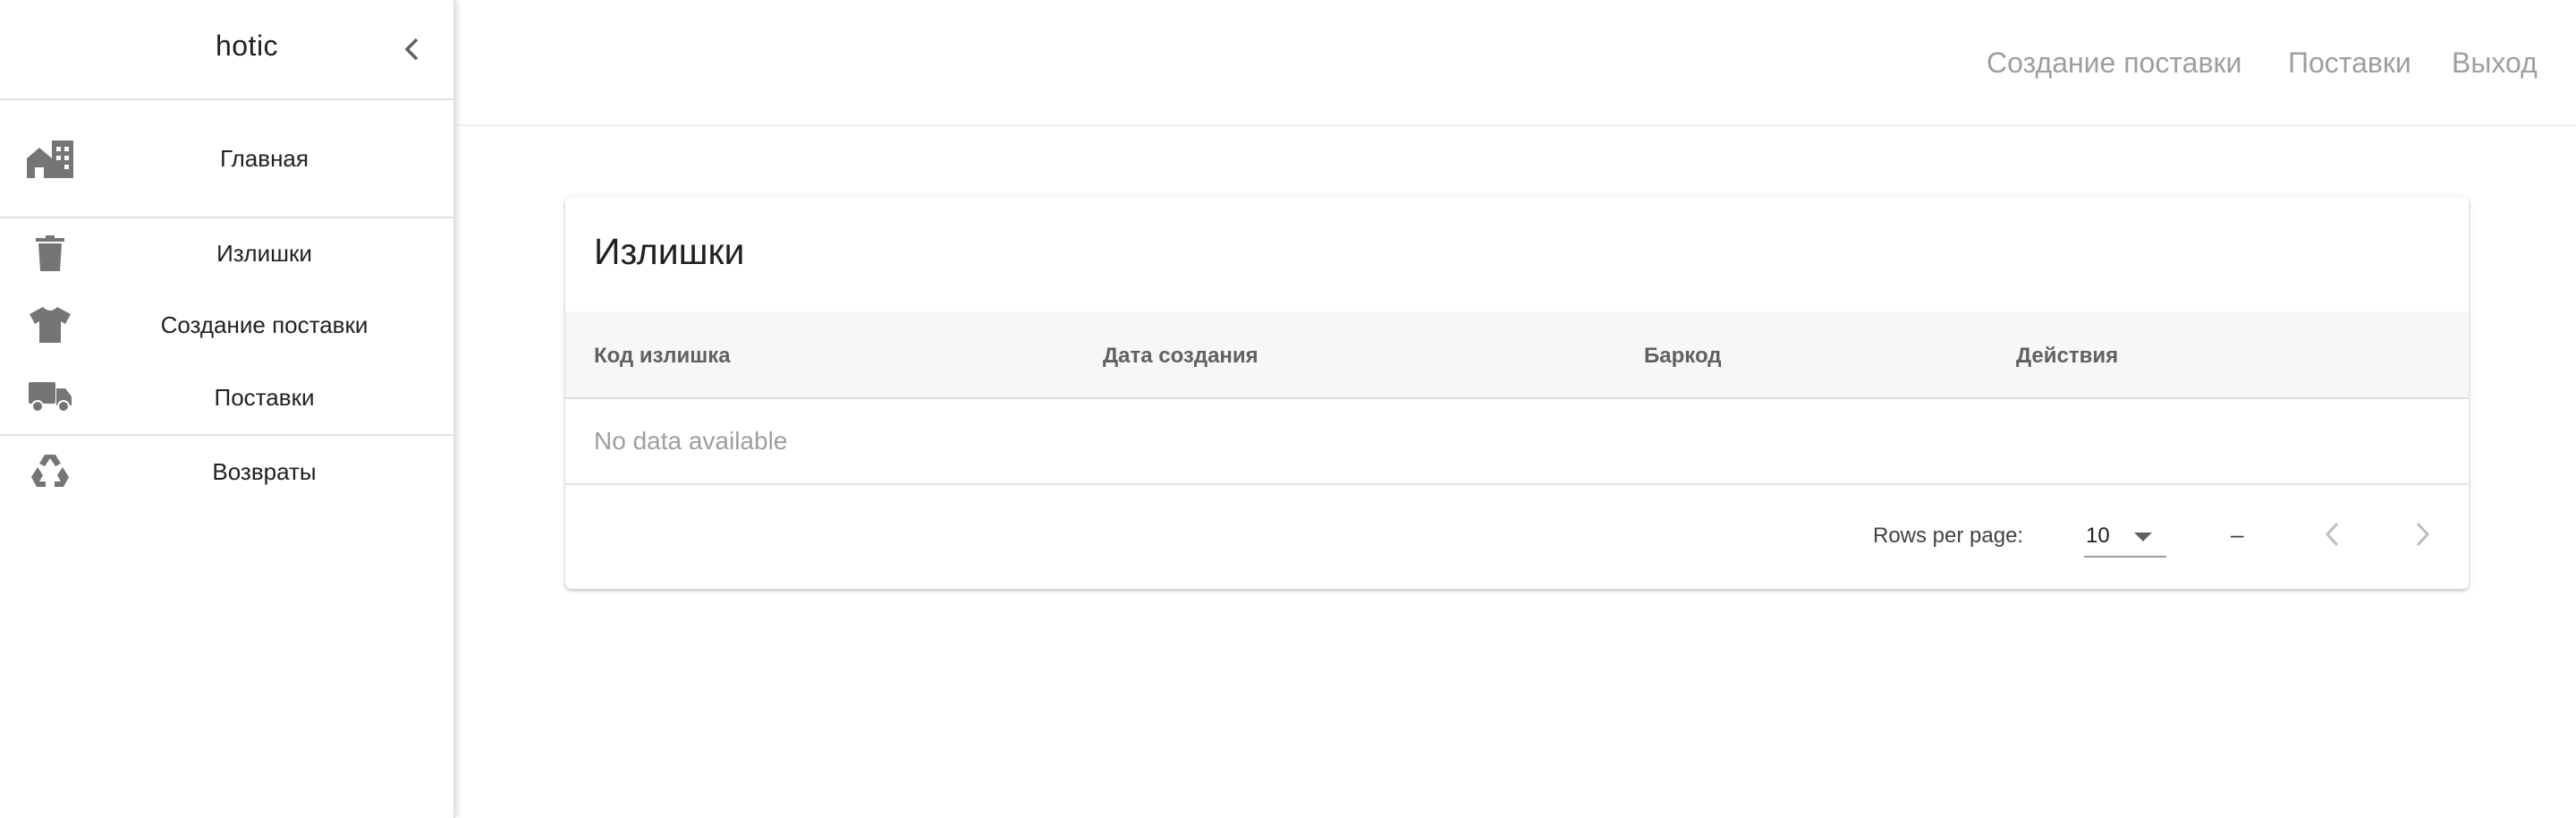  Describe the element at coordinates (264, 324) in the screenshot. I see `sidebar-item-label: Создание поставки` at that location.